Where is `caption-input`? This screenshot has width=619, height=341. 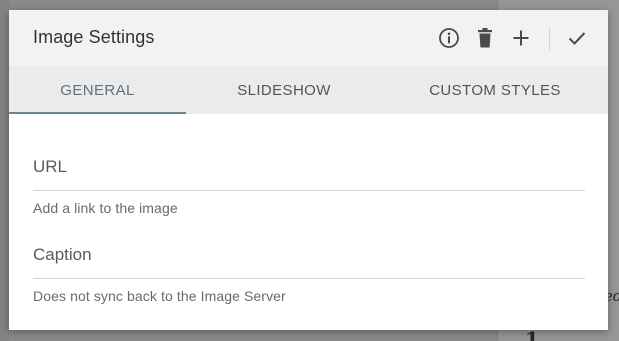 caption-input is located at coordinates (309, 275).